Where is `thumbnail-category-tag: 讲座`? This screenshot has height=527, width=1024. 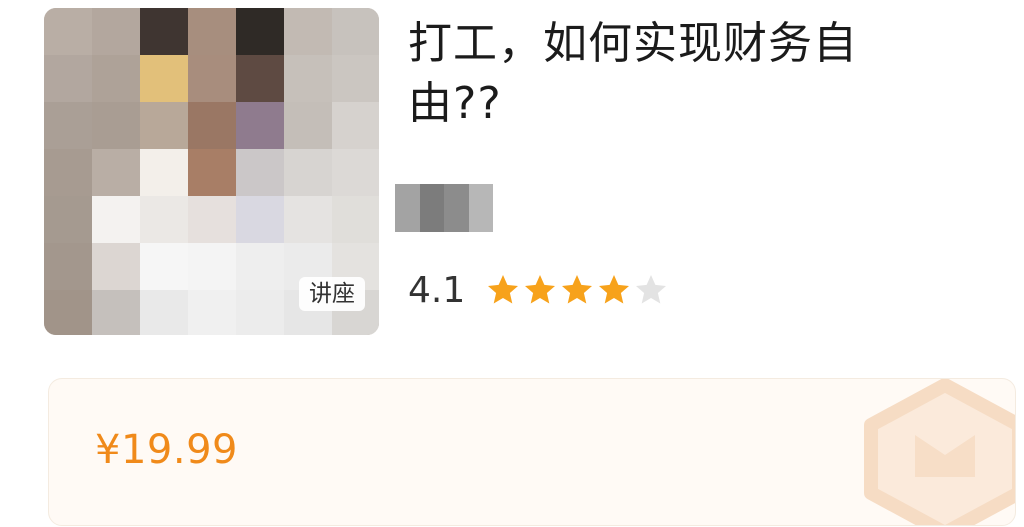
thumbnail-category-tag: 讲座 is located at coordinates (332, 294).